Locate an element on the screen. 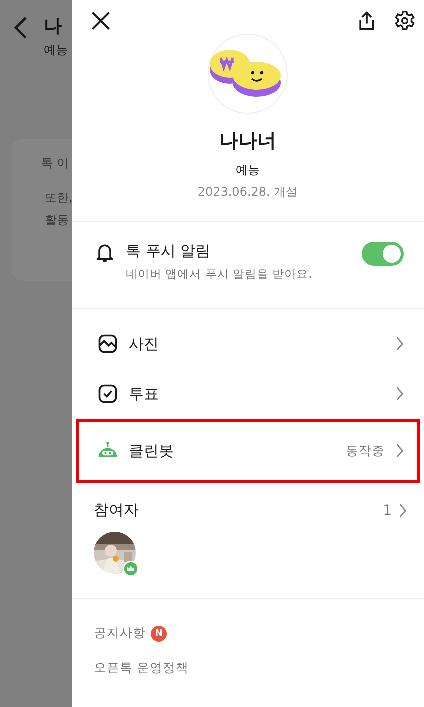  menu-item: 투표 is located at coordinates (248, 394).